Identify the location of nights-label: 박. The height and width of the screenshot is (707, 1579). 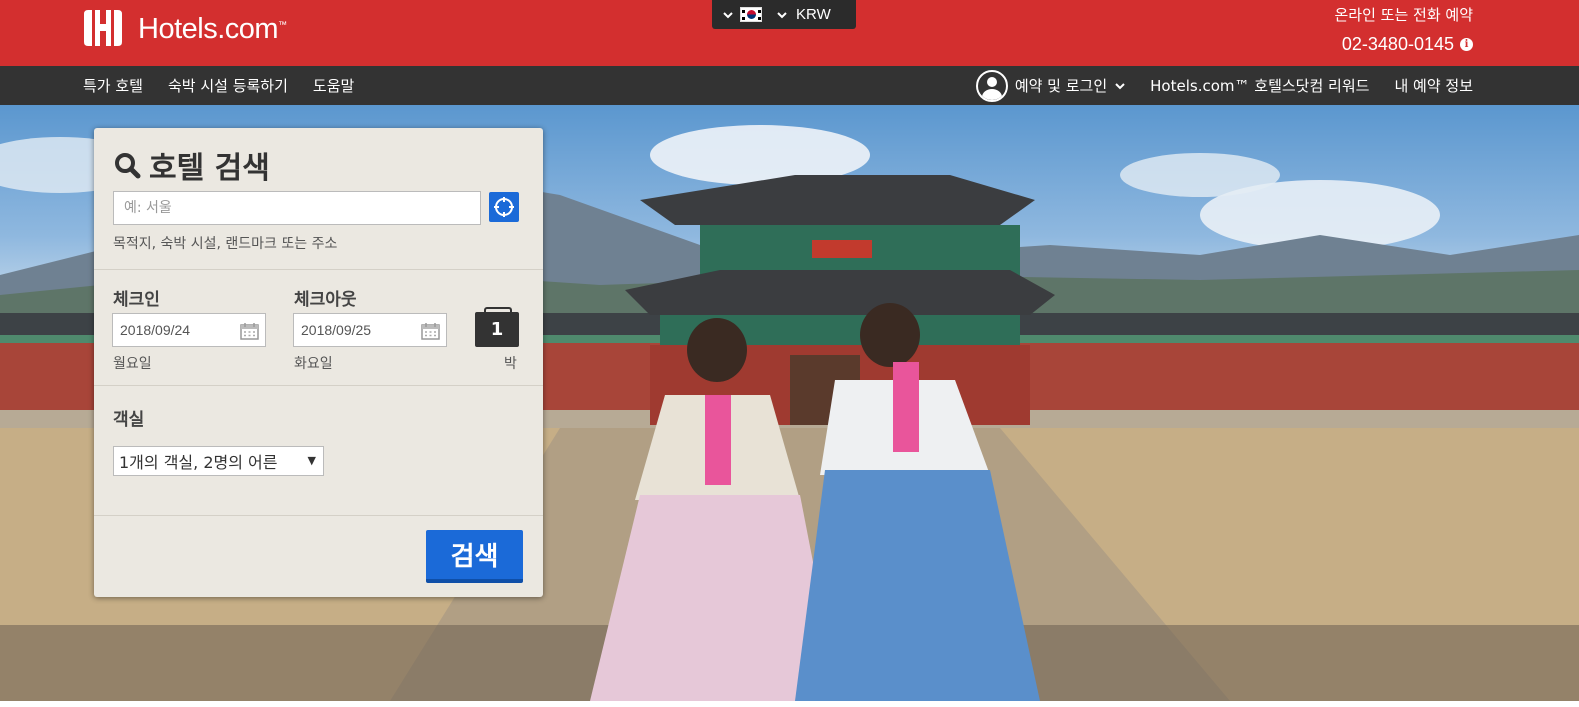
(510, 364).